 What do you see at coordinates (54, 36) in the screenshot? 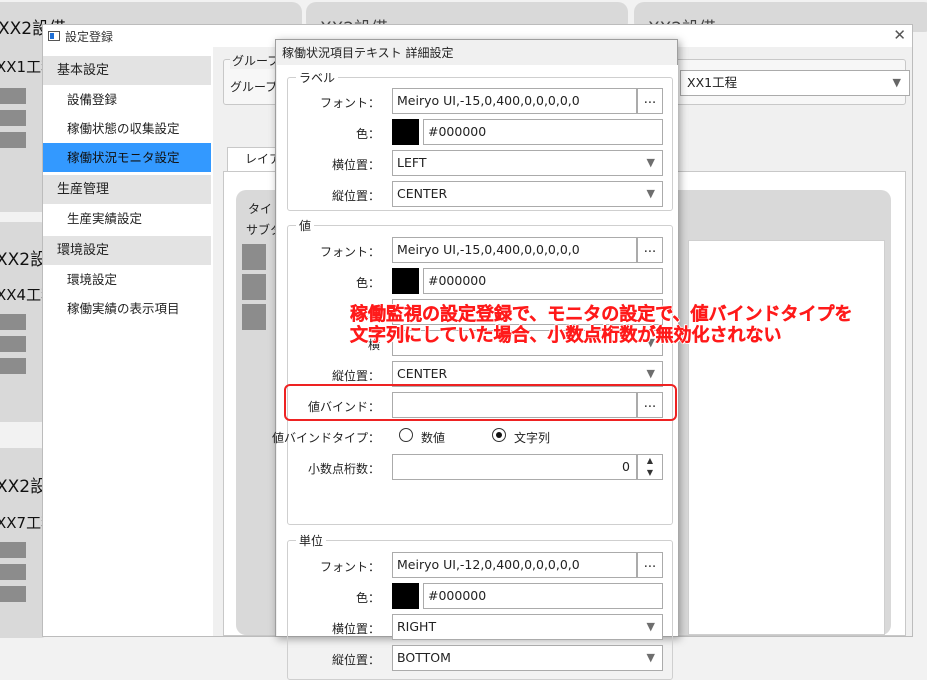
I see `window-app-icon` at bounding box center [54, 36].